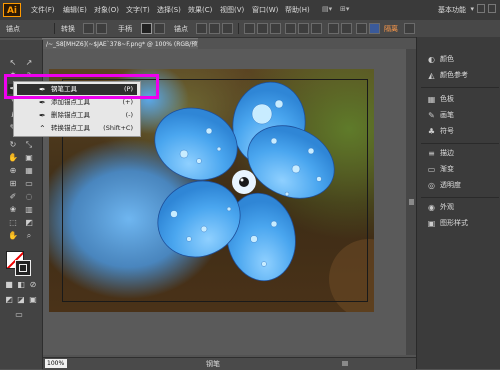 This screenshot has height=370, width=500. What do you see at coordinates (70, 128) in the screenshot?
I see `flyout-item-label: 转换锚点工具` at bounding box center [70, 128].